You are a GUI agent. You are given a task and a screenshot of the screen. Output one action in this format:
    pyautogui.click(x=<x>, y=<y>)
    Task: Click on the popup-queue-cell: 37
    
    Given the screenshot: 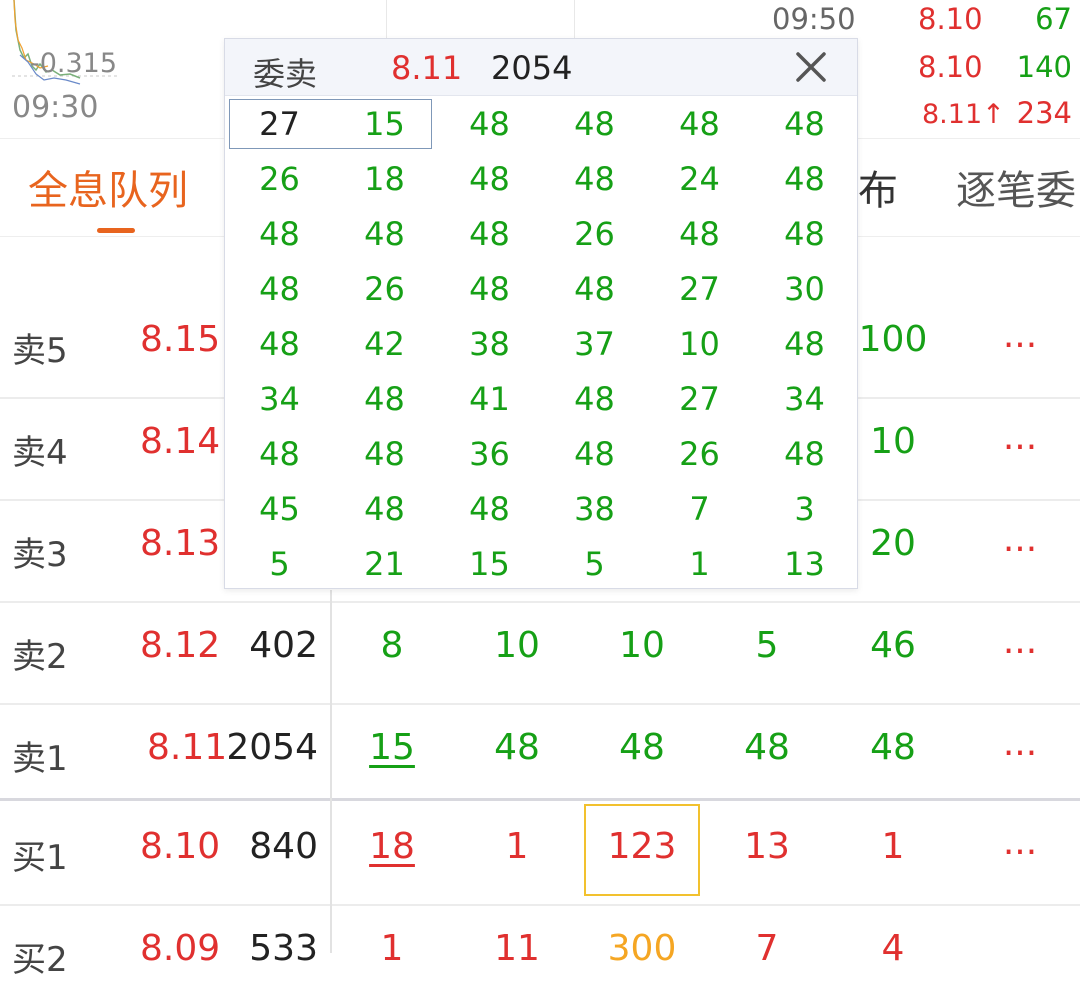 What is the action you would take?
    pyautogui.click(x=594, y=344)
    